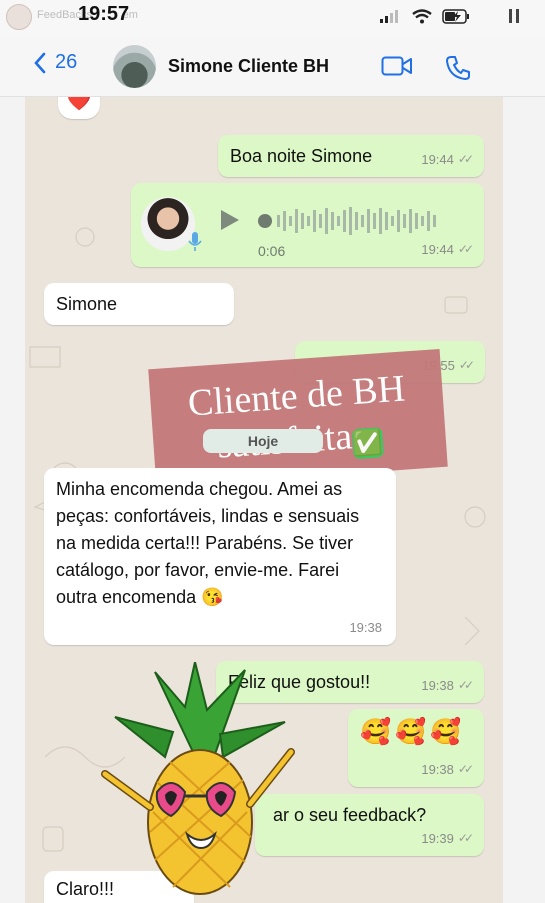  I want to click on date-separator: Hoje, so click(263, 441).